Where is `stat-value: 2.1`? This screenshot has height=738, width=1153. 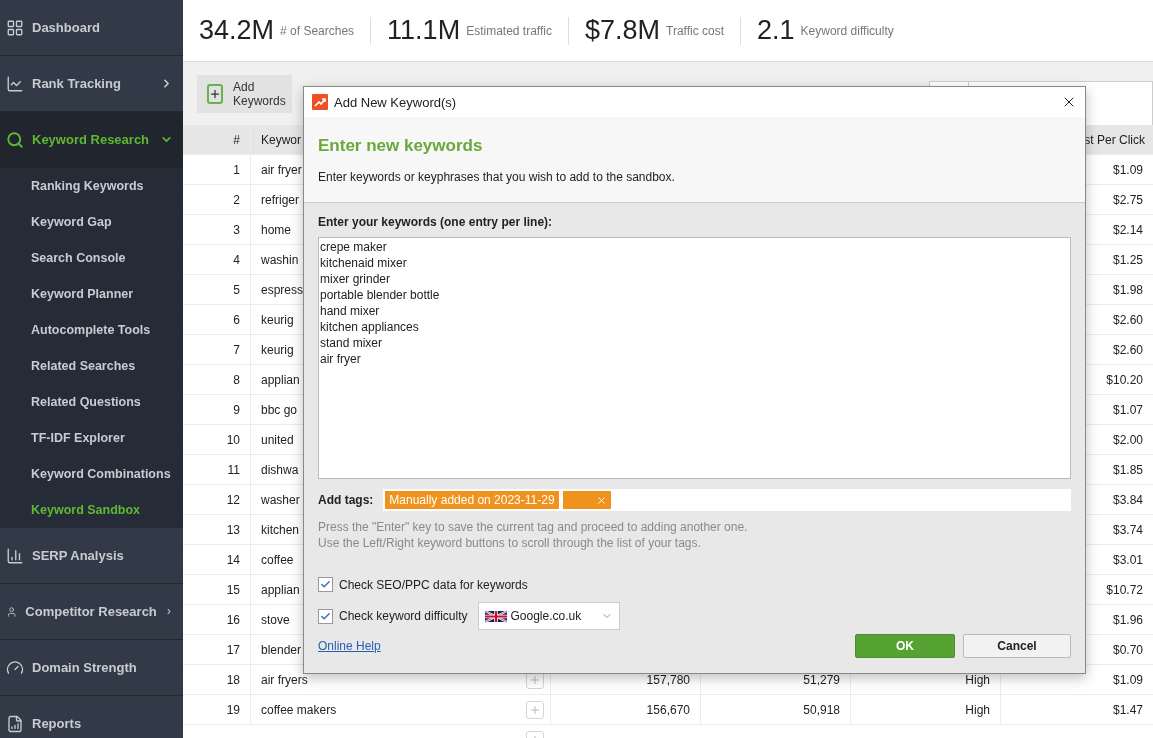 stat-value: 2.1 is located at coordinates (776, 30).